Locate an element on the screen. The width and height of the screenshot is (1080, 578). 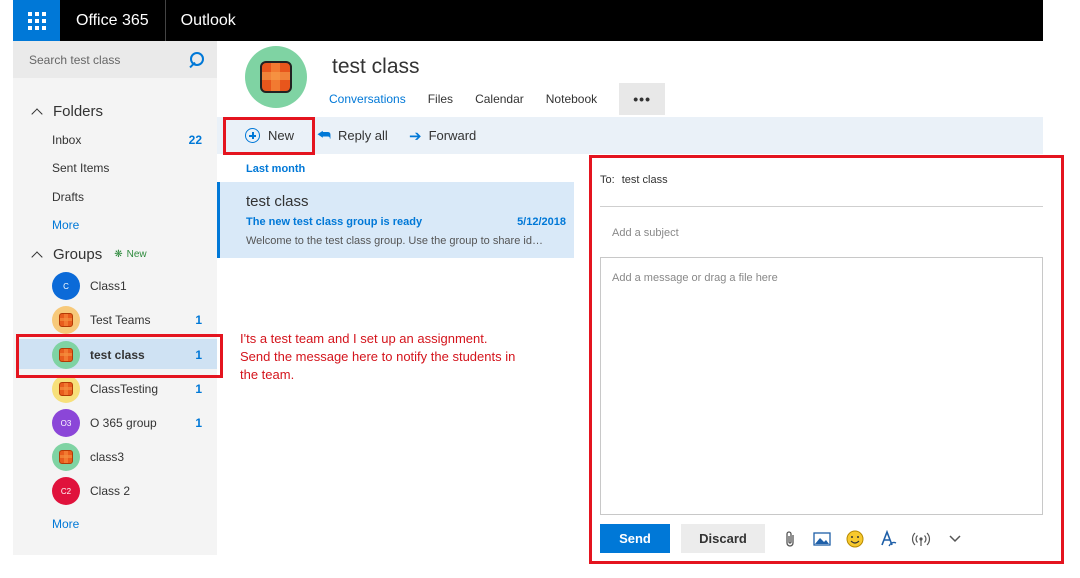
group-item-class3: class3 is located at coordinates (127, 457).